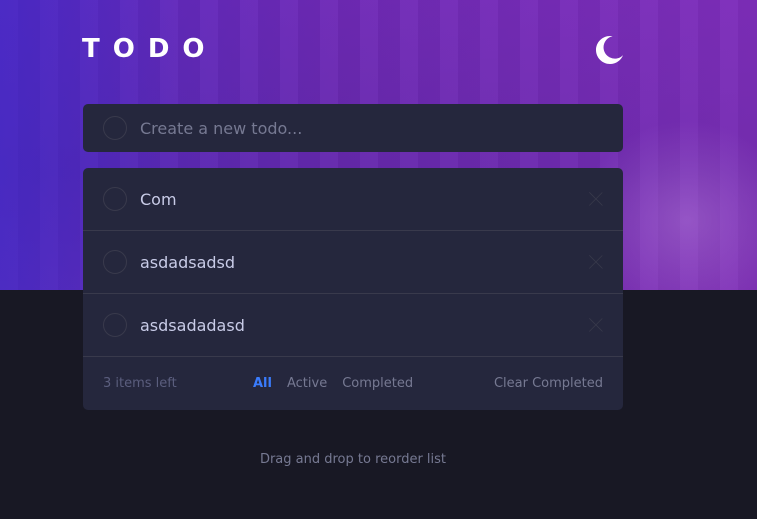 Image resolution: width=757 pixels, height=519 pixels. I want to click on filter-completed: Completed, so click(377, 383).